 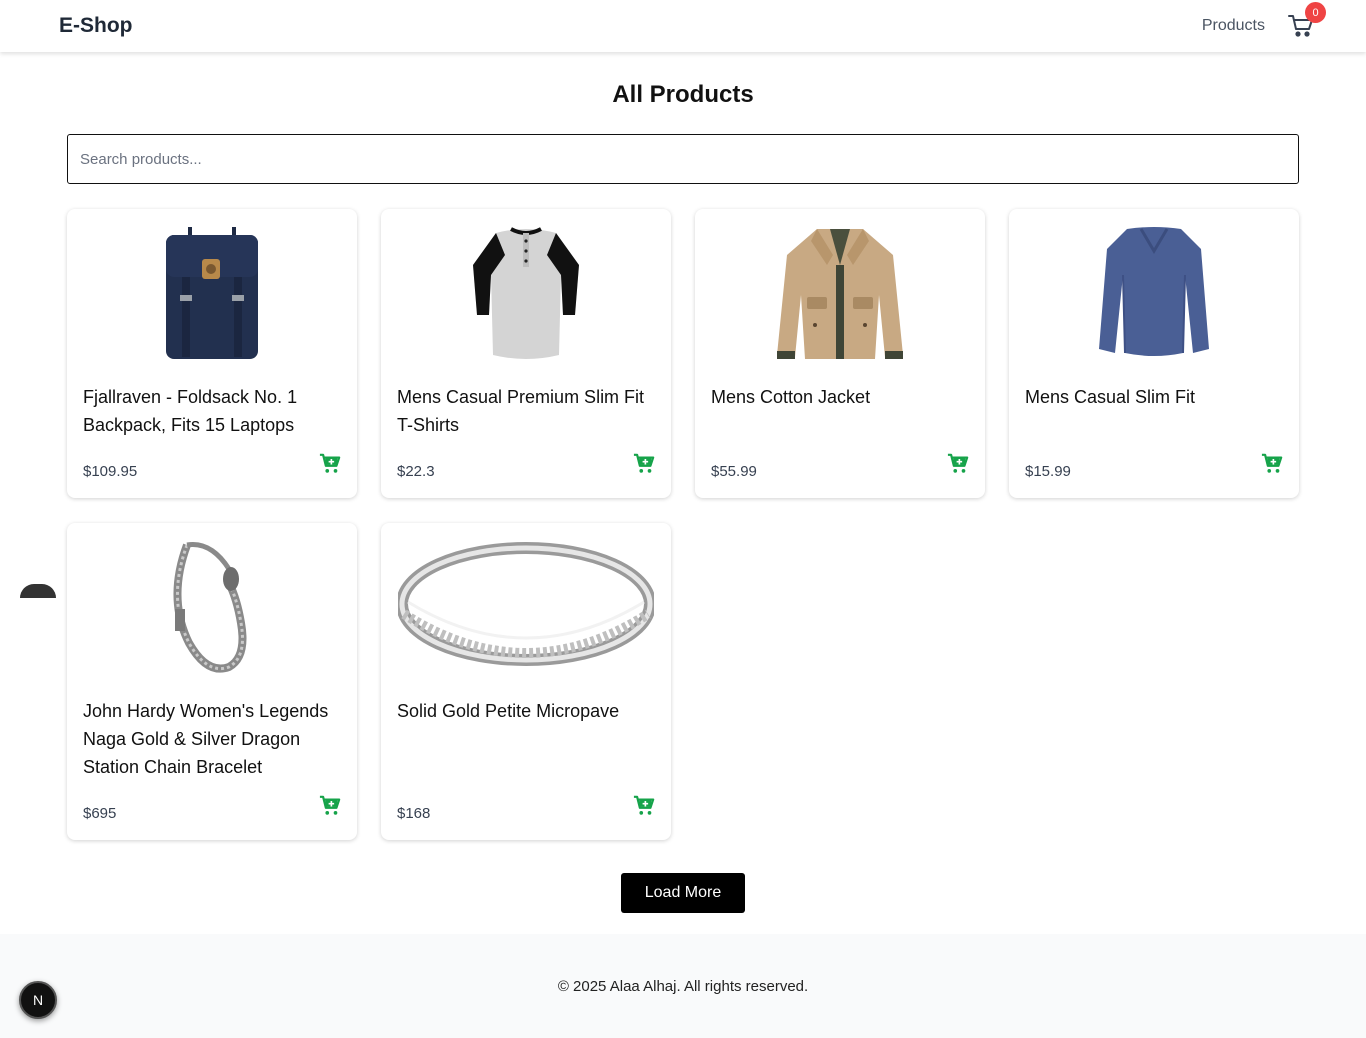 What do you see at coordinates (683, 26) in the screenshot?
I see `navbar: E-Shop Products 0` at bounding box center [683, 26].